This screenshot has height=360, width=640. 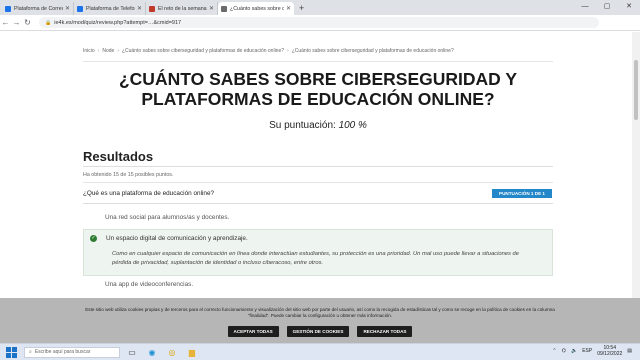 I want to click on reload-icon: ↻, so click(x=27, y=22).